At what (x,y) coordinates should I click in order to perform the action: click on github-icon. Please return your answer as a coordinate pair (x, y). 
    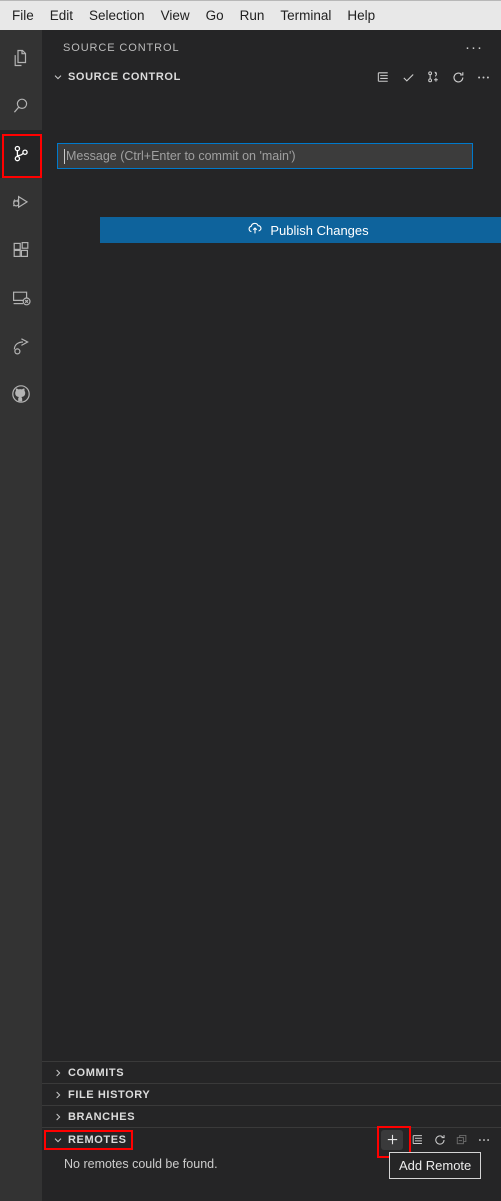
    Looking at the image, I should click on (21, 394).